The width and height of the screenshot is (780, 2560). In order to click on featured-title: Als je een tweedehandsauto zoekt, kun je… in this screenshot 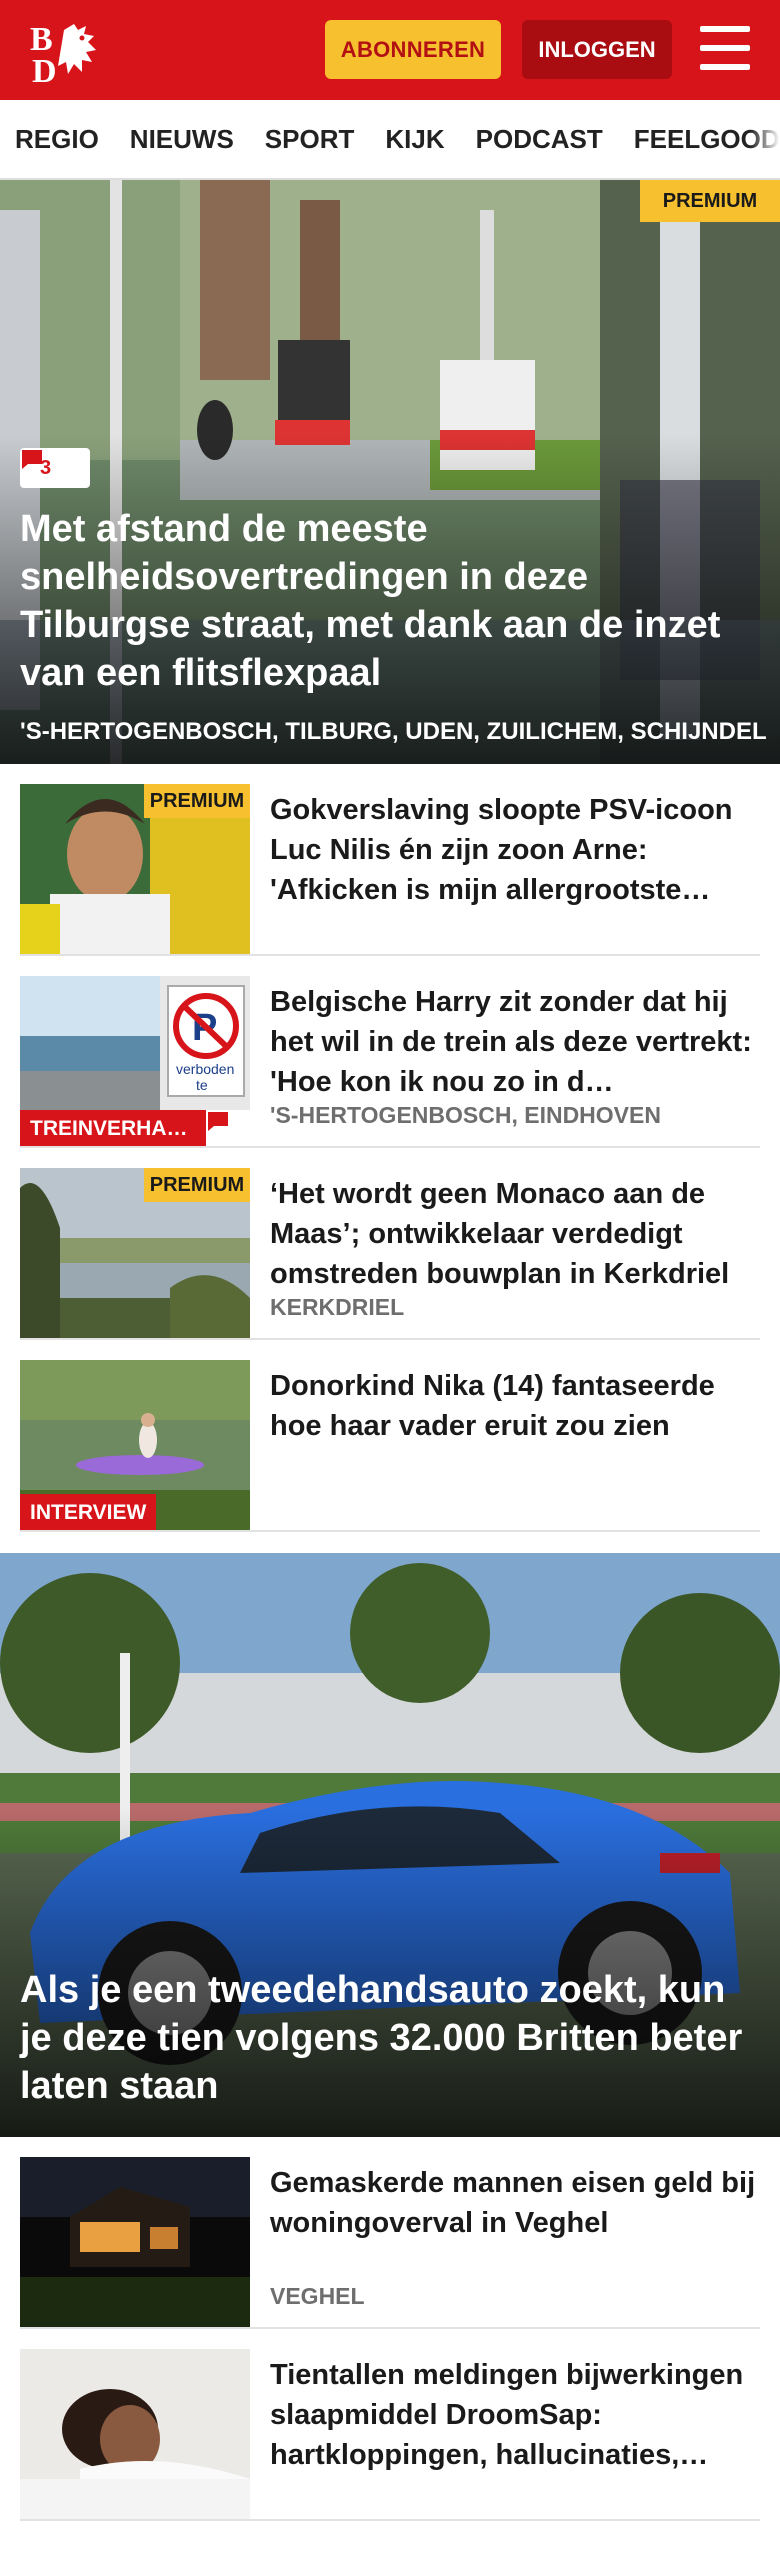, I will do `click(392, 2038)`.